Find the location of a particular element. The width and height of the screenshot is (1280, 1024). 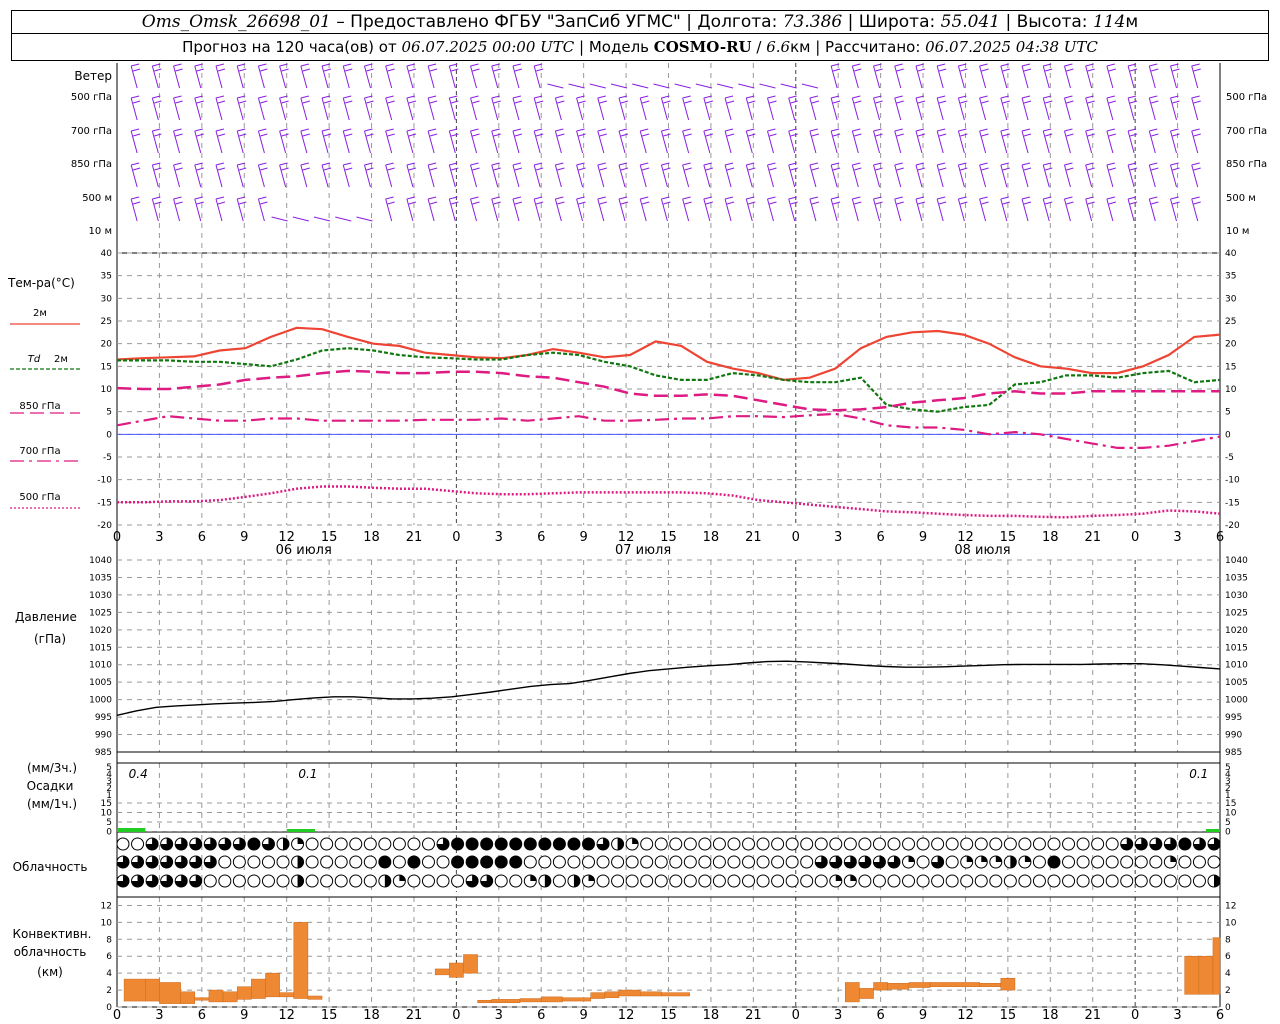

temp-tick-left: 15 is located at coordinates (106, 367).